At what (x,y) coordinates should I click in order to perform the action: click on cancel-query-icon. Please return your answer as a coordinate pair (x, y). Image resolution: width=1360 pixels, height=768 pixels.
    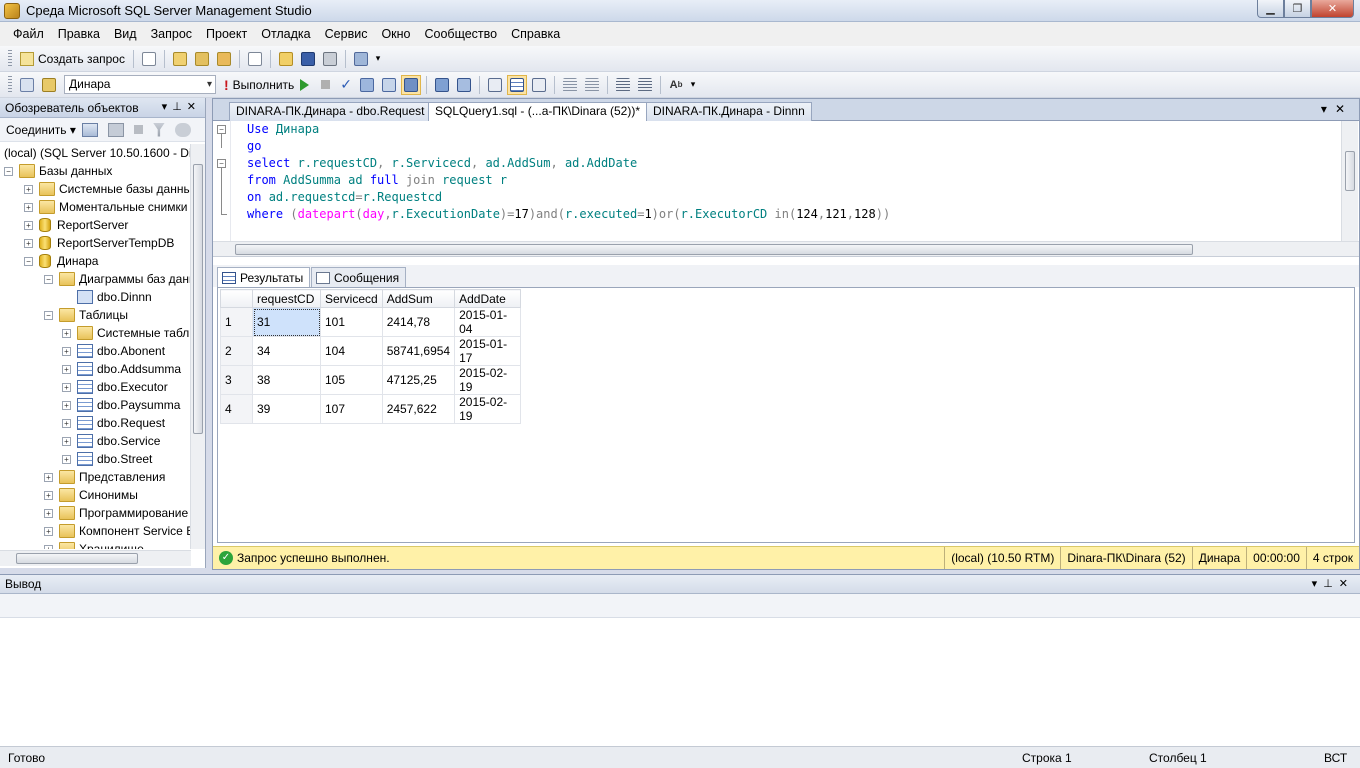
    Looking at the image, I should click on (326, 84).